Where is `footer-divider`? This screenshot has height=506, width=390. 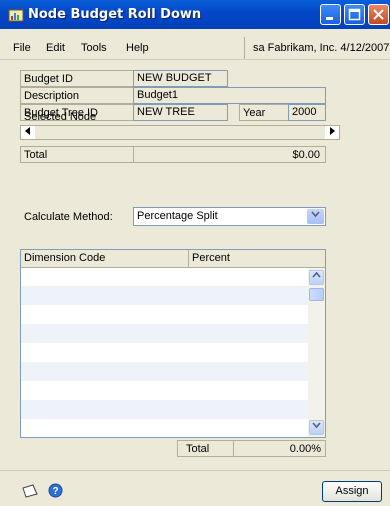 footer-divider is located at coordinates (195, 470).